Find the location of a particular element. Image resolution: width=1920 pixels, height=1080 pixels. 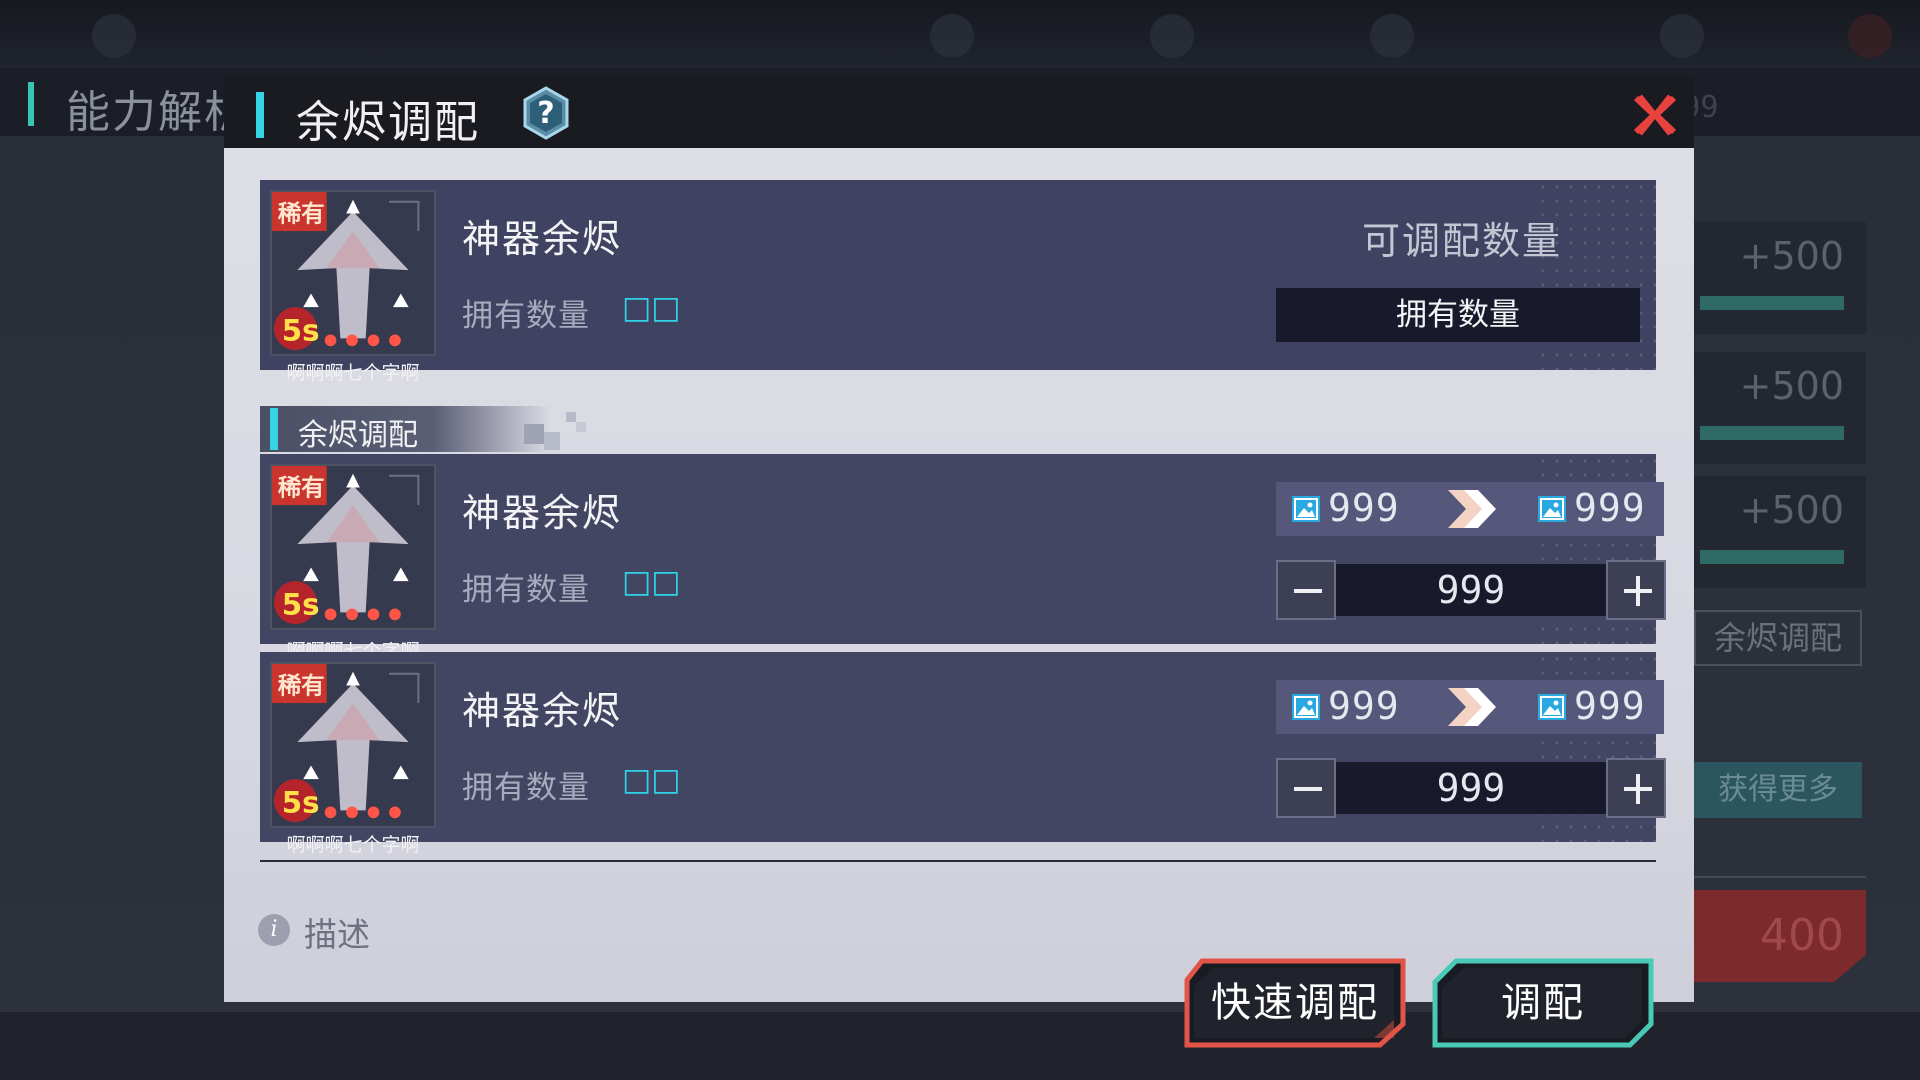

background-top-bar is located at coordinates (960, 34).